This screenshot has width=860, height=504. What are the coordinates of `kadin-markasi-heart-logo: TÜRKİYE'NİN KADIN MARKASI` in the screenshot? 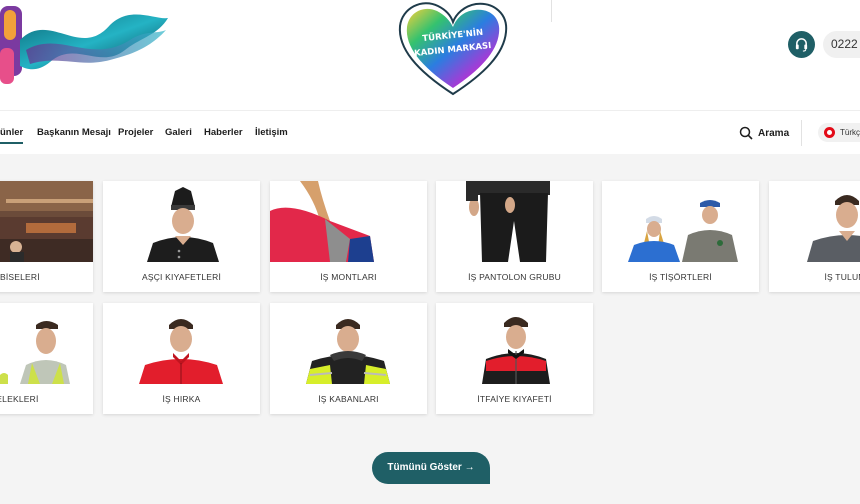 It's located at (453, 49).